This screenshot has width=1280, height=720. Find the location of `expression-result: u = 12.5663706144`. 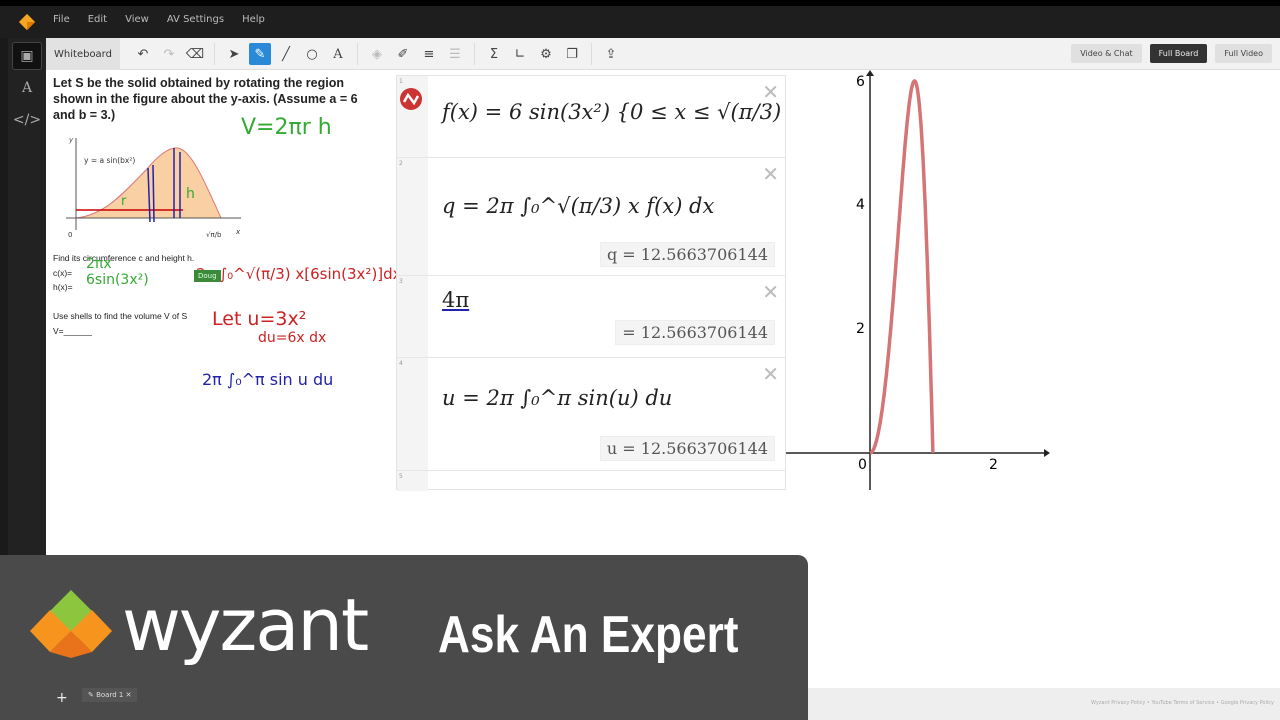

expression-result: u = 12.5663706144 is located at coordinates (687, 448).